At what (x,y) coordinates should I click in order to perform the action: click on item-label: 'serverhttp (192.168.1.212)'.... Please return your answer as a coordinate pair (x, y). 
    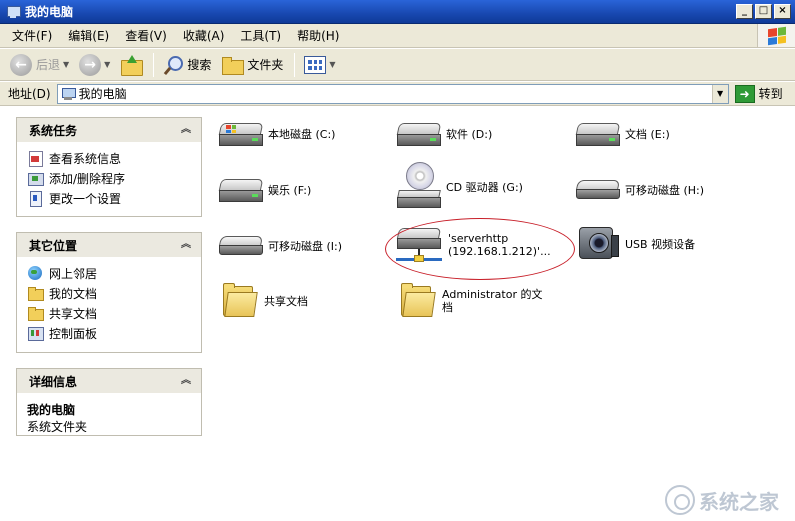
    Looking at the image, I should click on (499, 245).